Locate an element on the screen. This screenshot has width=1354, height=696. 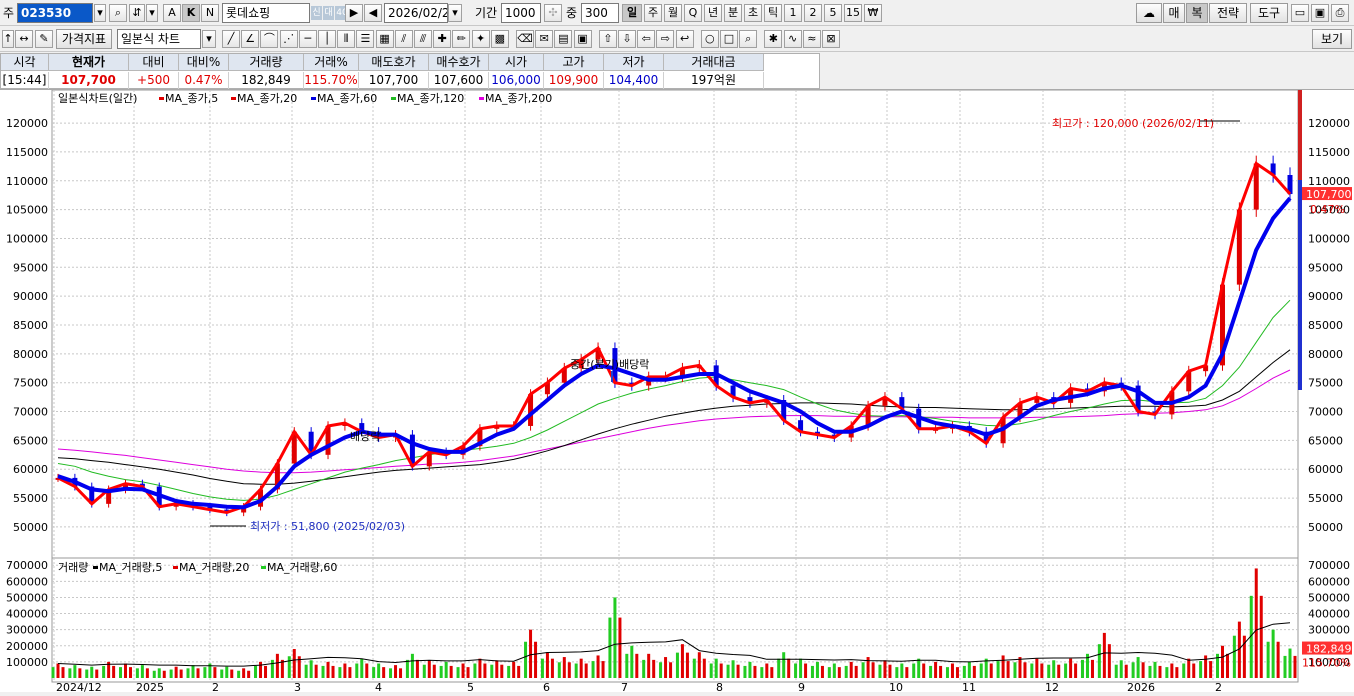
angle-line-icon: ∠ is located at coordinates (250, 39).